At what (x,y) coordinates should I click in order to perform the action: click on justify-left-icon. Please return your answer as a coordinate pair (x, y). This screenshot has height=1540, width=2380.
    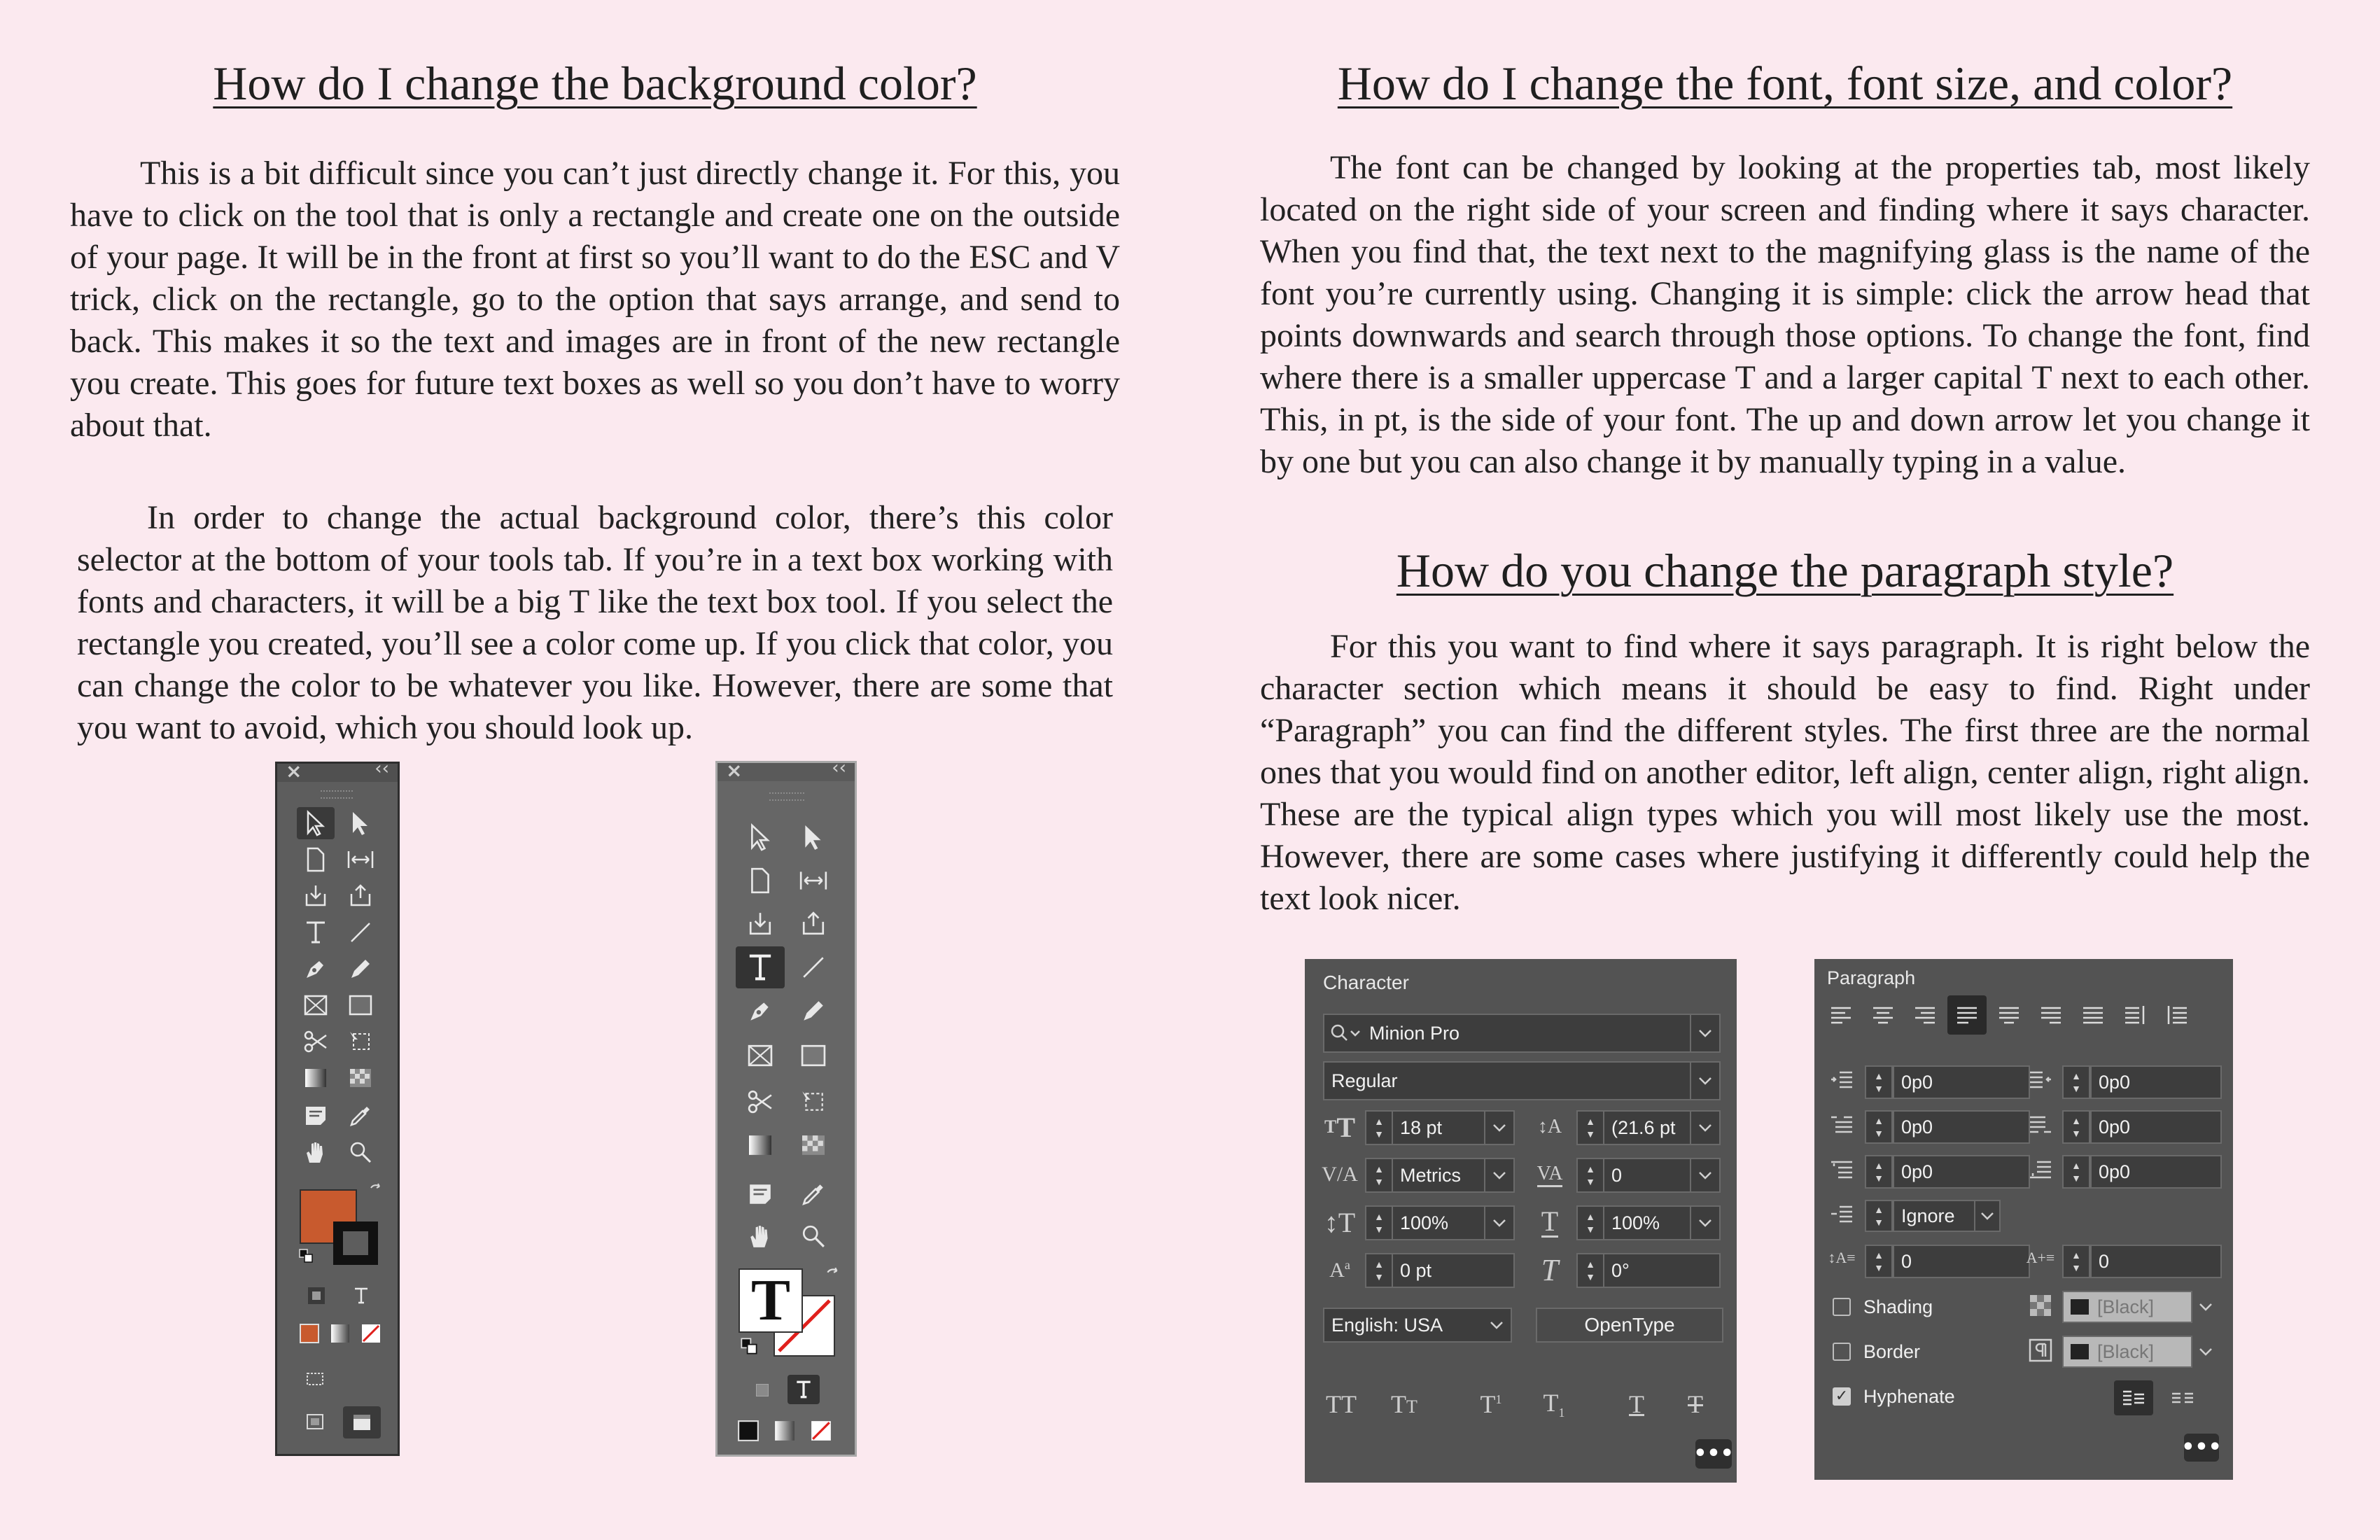
    Looking at the image, I should click on (1967, 1015).